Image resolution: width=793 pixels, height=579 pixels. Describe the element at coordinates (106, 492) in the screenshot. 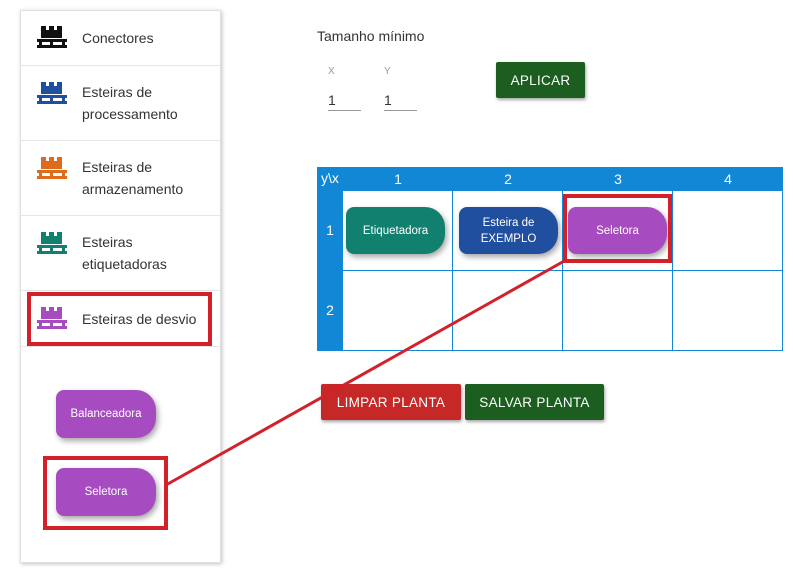

I see `seletora-chip: Seletora` at that location.